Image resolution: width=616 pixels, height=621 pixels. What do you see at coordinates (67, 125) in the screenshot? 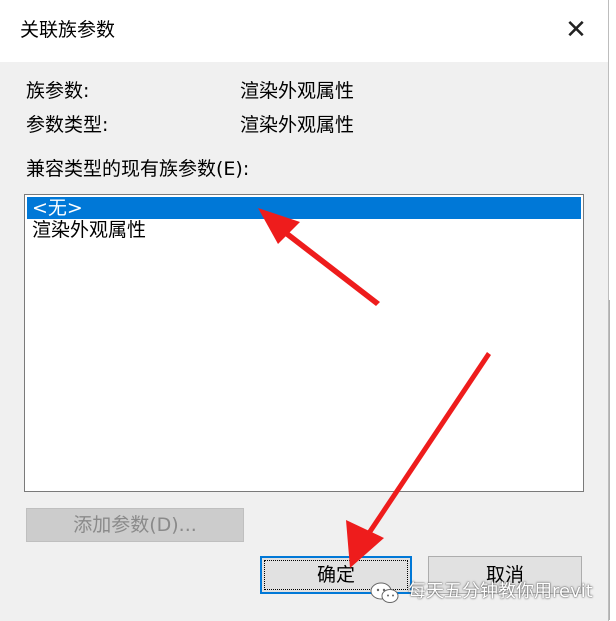
I see `parameter-type-label: 参数类型:` at bounding box center [67, 125].